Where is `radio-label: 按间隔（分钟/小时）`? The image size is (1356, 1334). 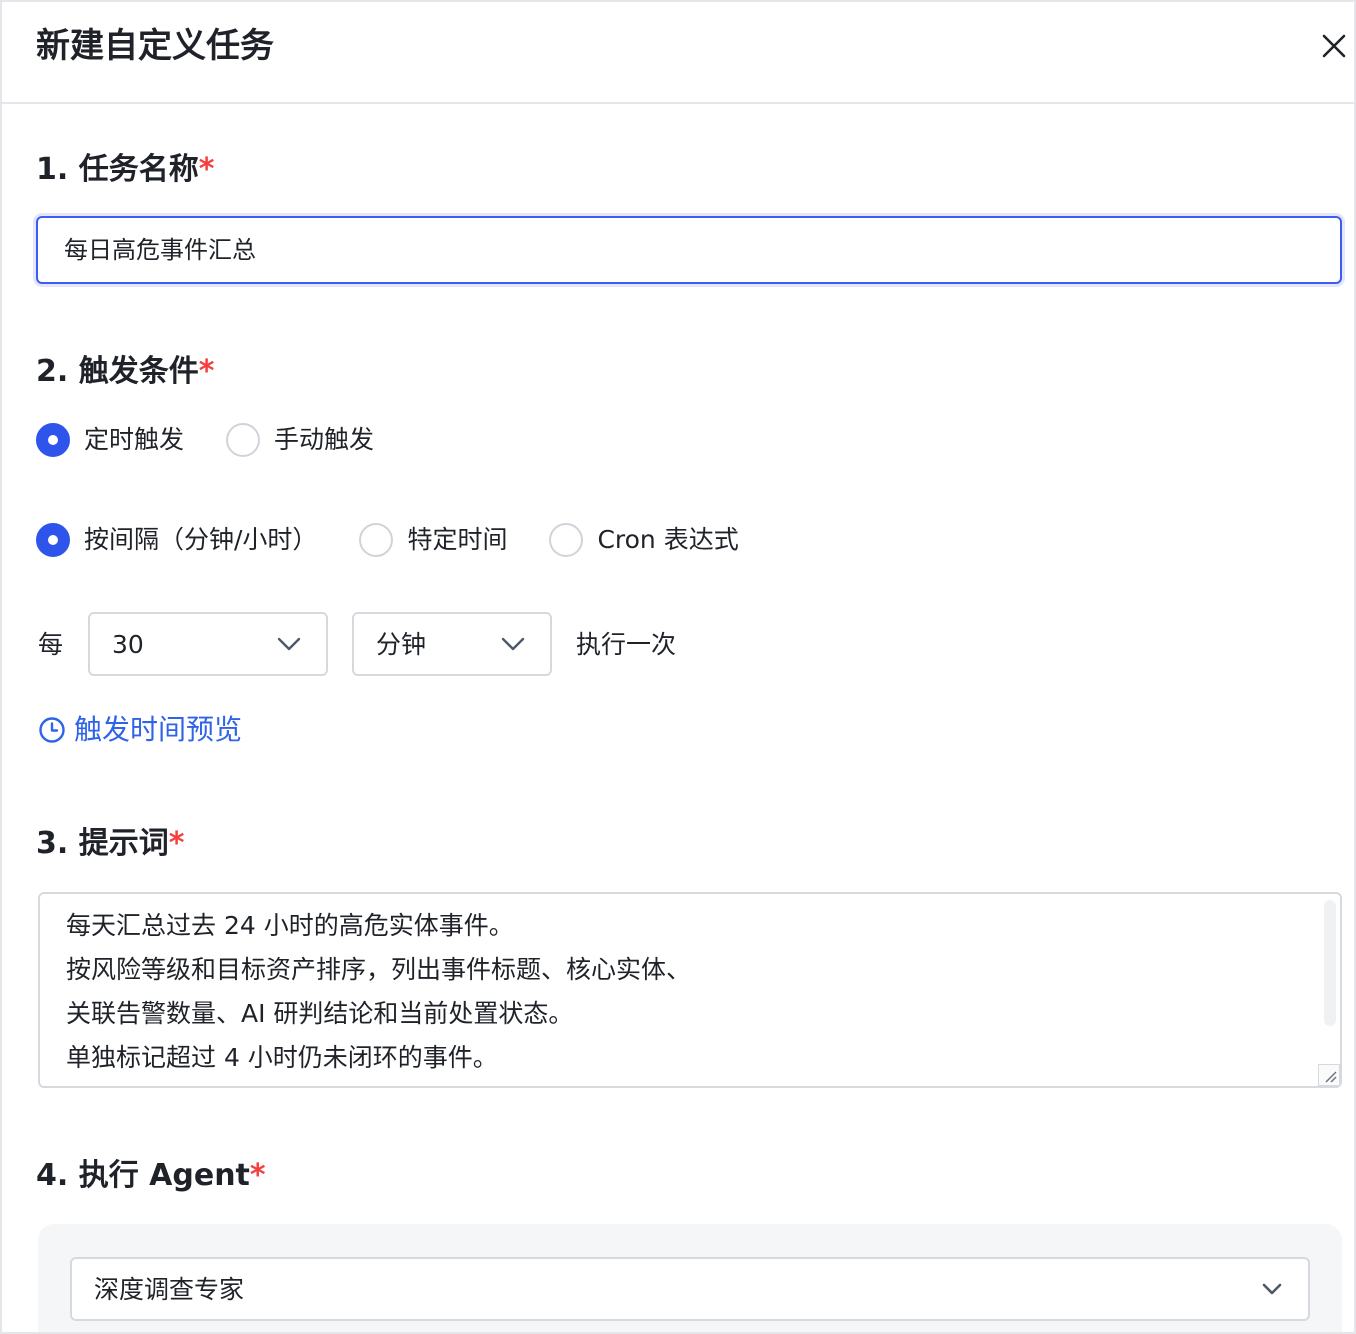
radio-label: 按间隔（分钟/小时） is located at coordinates (201, 539).